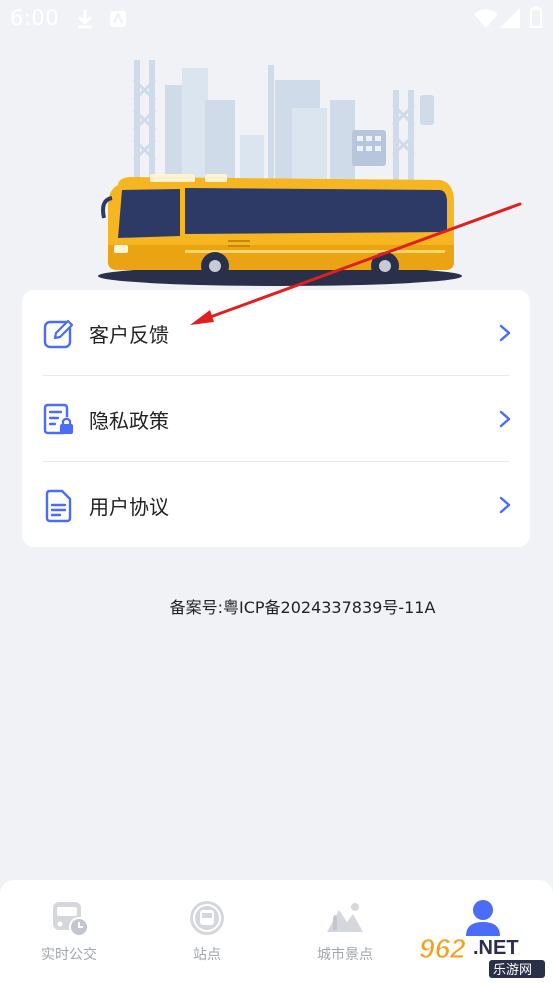  I want to click on svg-text: 962, so click(442, 948).